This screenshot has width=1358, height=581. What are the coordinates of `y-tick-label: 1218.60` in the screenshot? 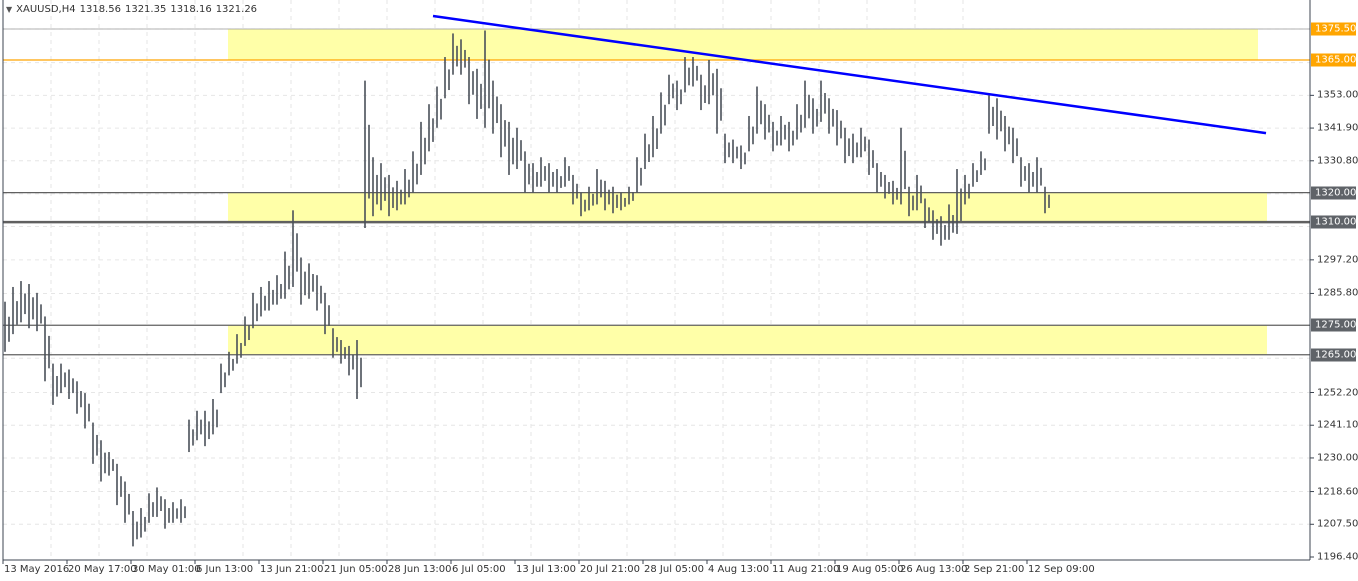 It's located at (1337, 492).